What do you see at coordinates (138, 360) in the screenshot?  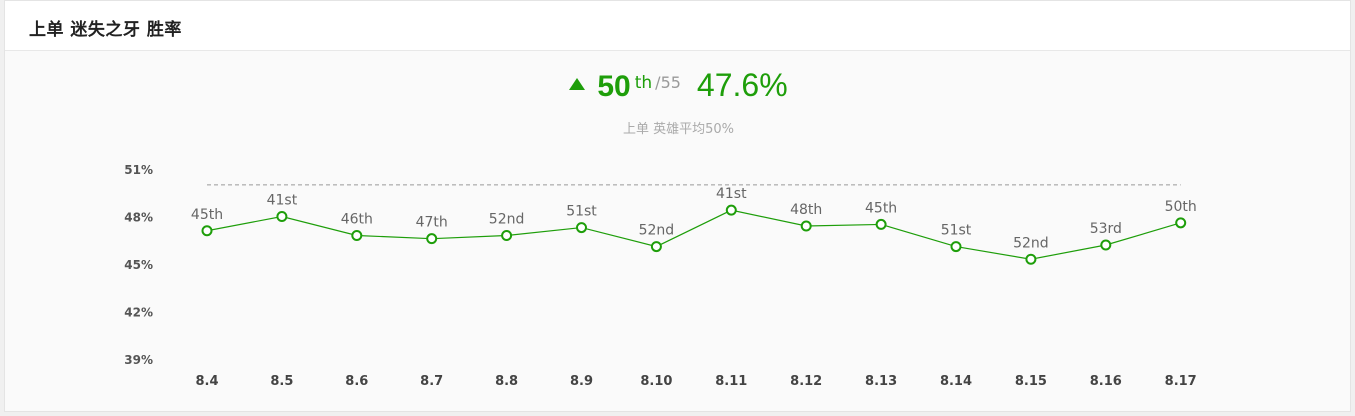 I see `y-tick-label: 39%` at bounding box center [138, 360].